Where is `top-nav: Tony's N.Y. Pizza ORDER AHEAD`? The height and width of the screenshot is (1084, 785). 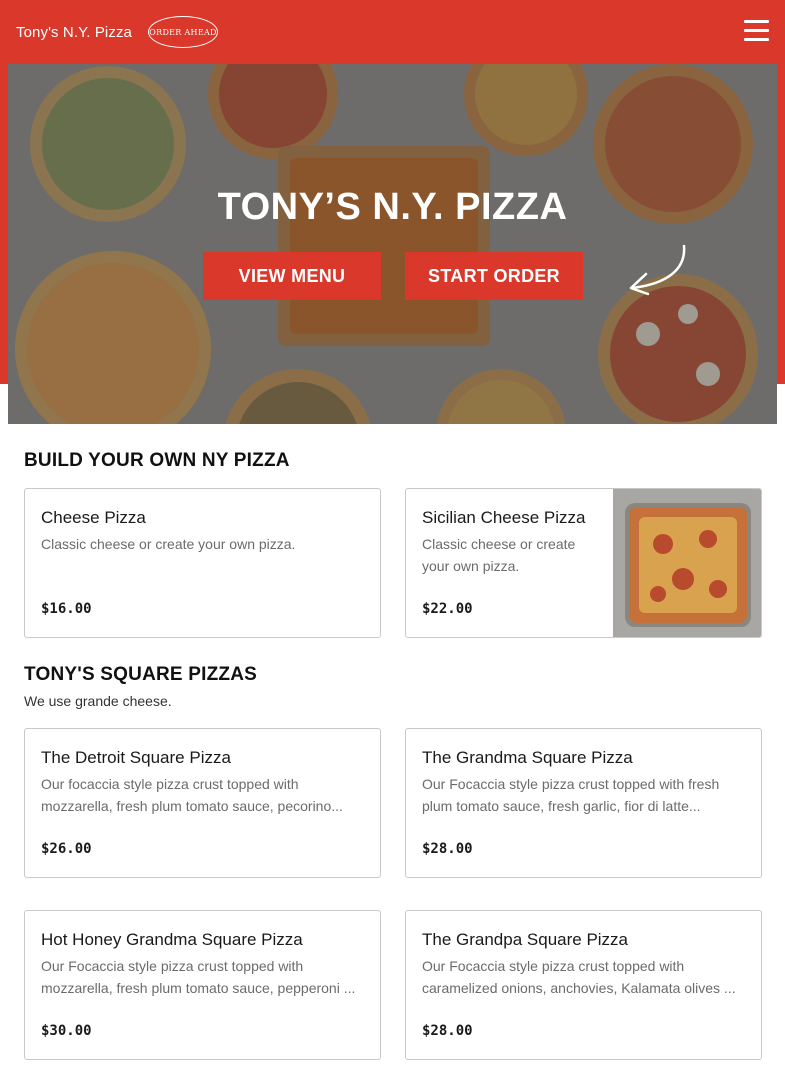 top-nav: Tony's N.Y. Pizza ORDER AHEAD is located at coordinates (392, 32).